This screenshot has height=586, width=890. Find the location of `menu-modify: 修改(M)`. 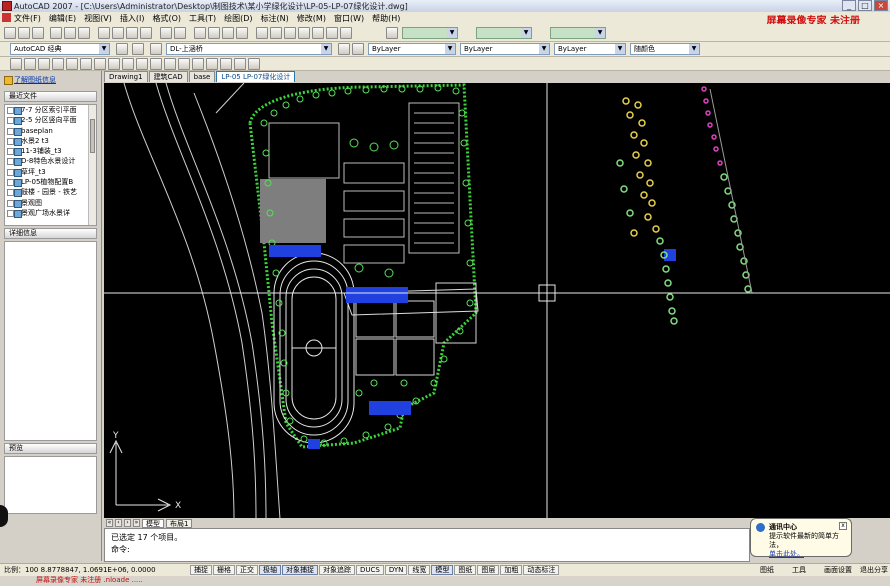

menu-modify: 修改(M) is located at coordinates (311, 18).